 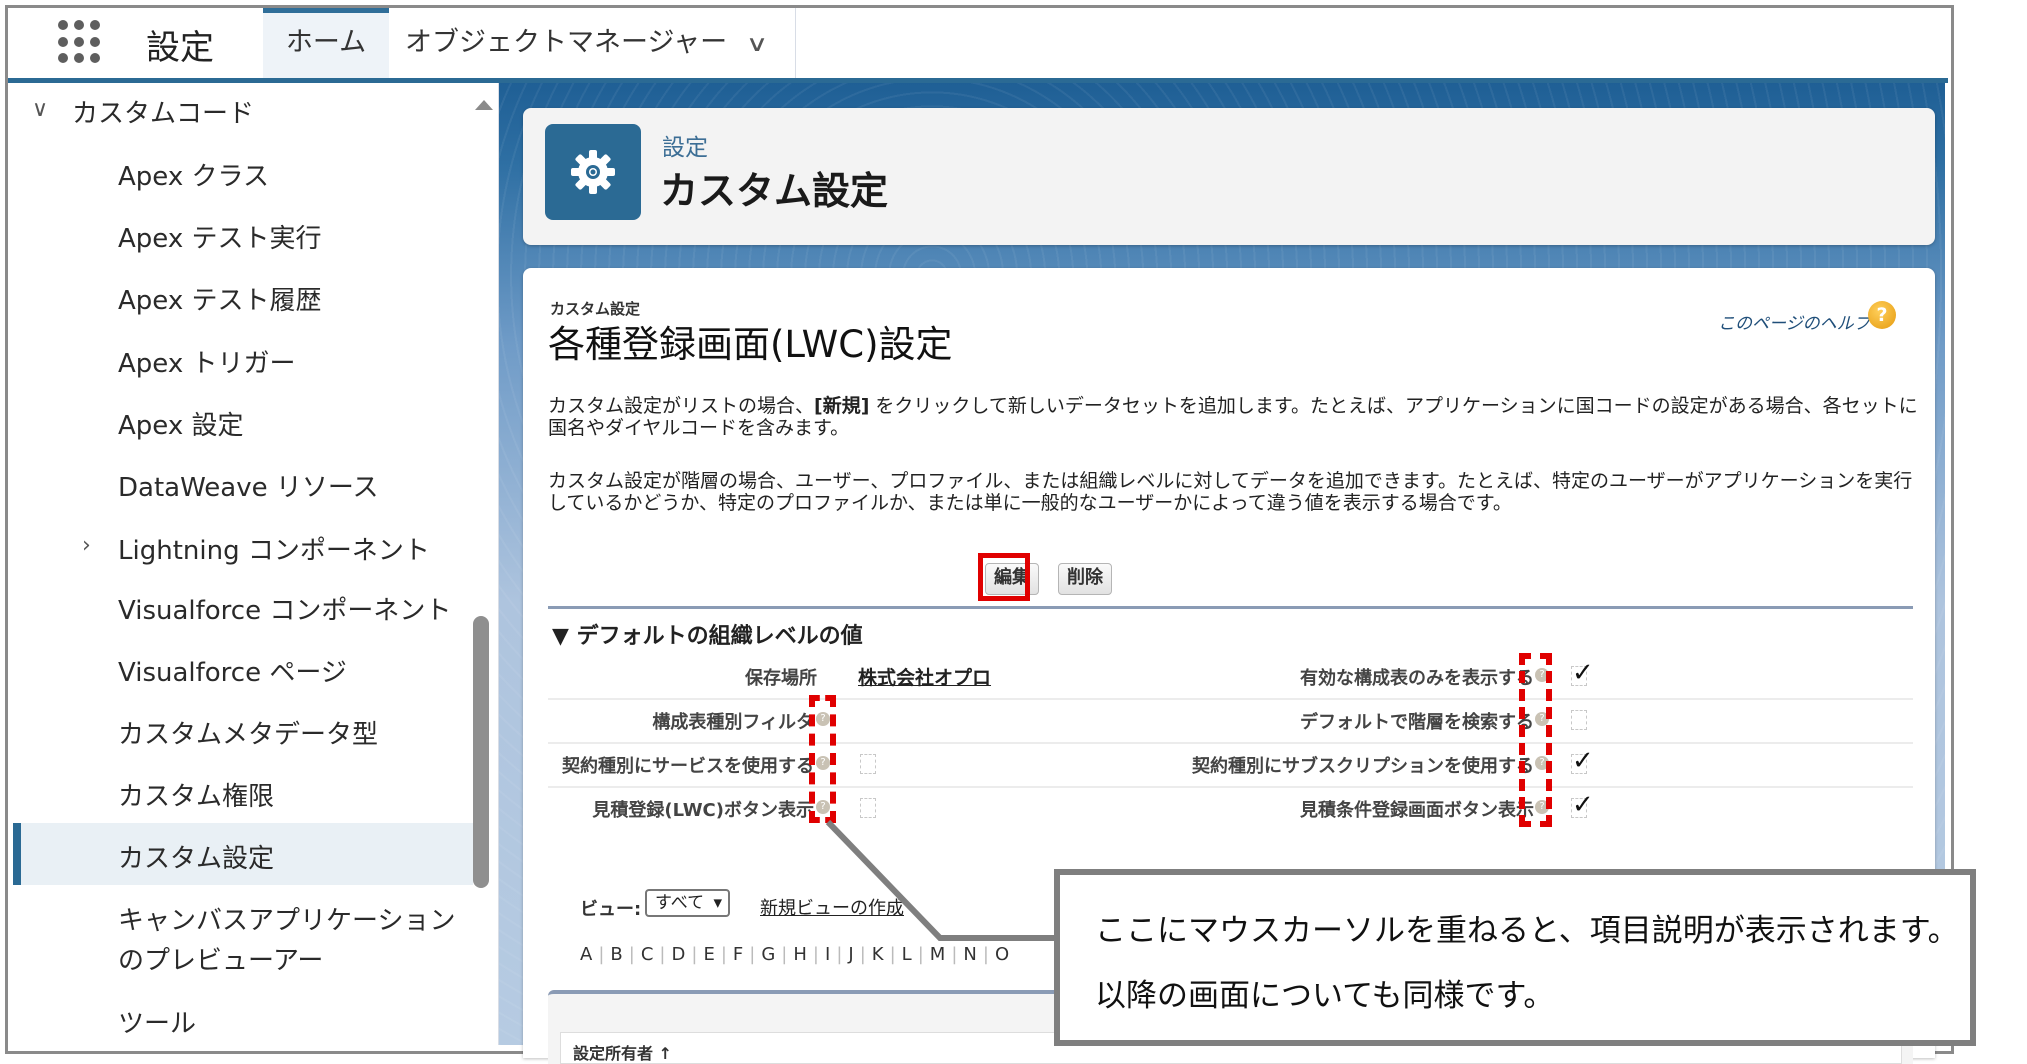 What do you see at coordinates (685, 148) in the screenshot?
I see `header-eyebrow: 設定` at bounding box center [685, 148].